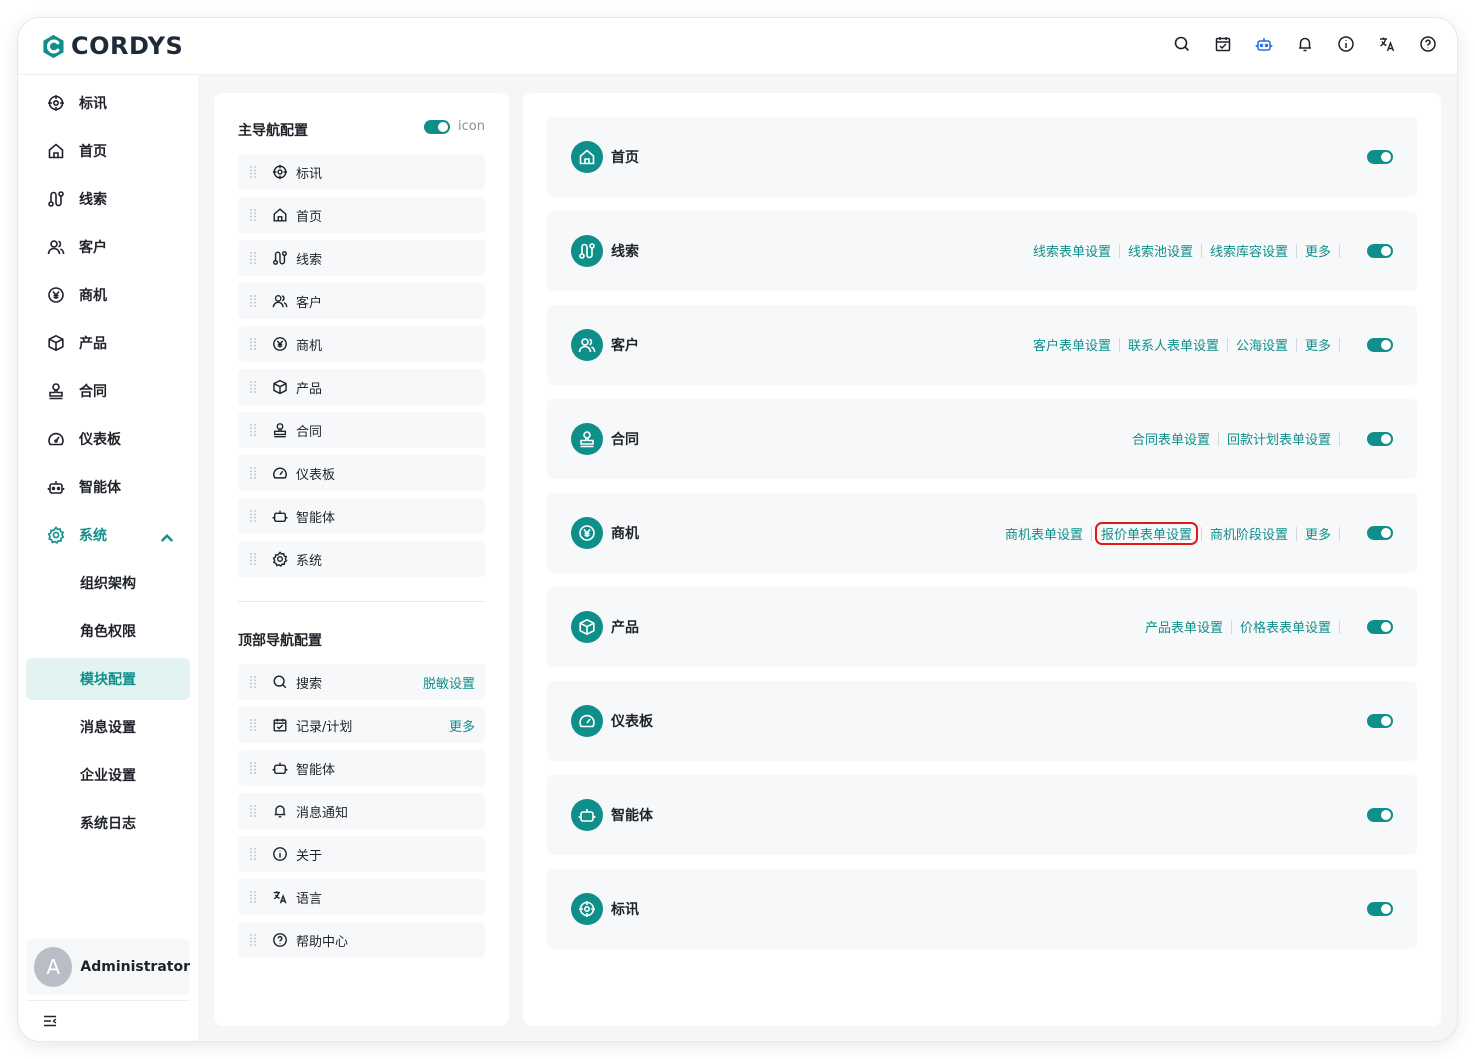  What do you see at coordinates (587, 721) in the screenshot?
I see `gauge-icon` at bounding box center [587, 721].